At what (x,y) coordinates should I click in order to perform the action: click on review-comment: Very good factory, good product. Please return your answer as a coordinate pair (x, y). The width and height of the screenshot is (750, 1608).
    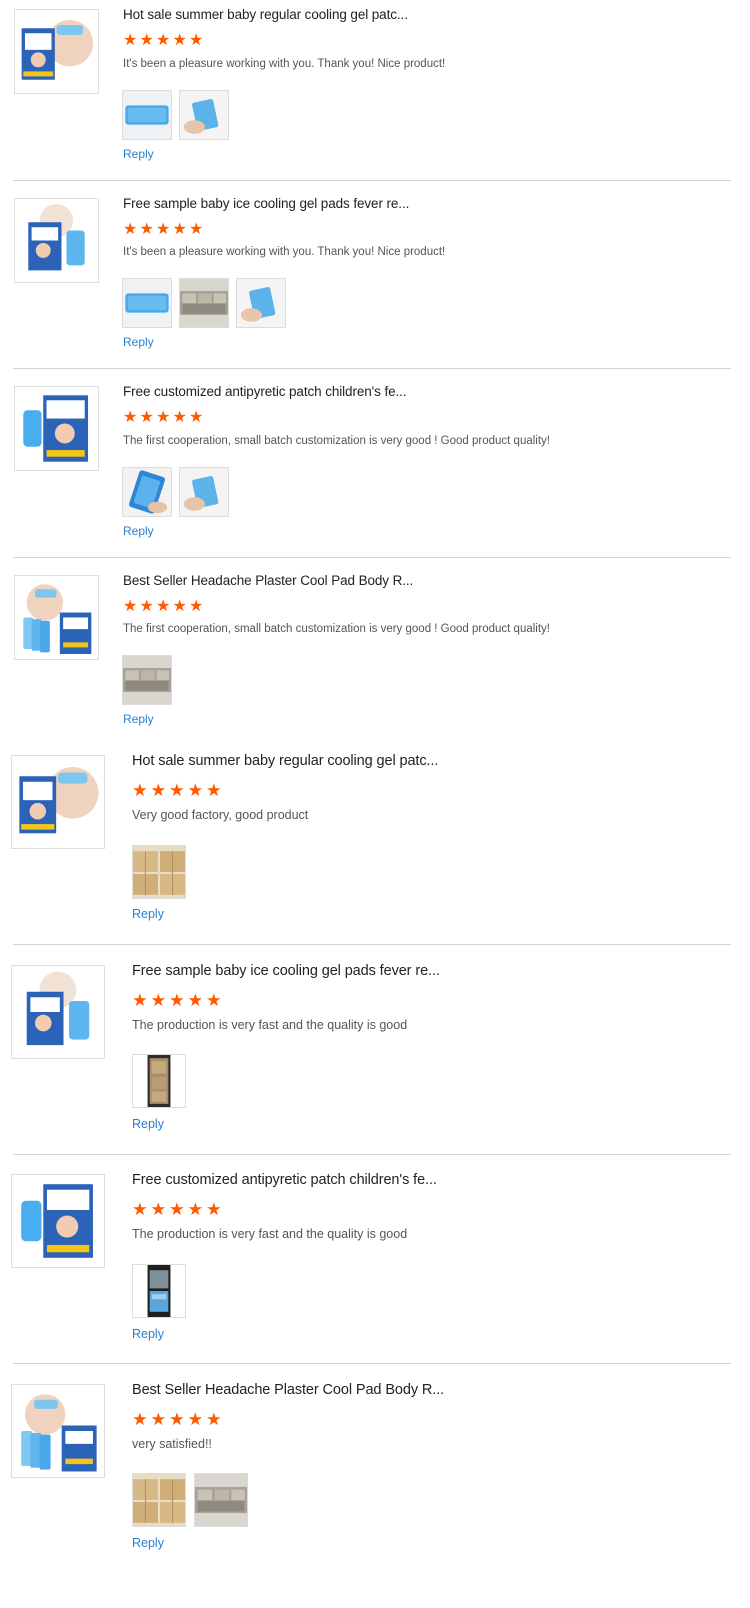
    Looking at the image, I should click on (220, 815).